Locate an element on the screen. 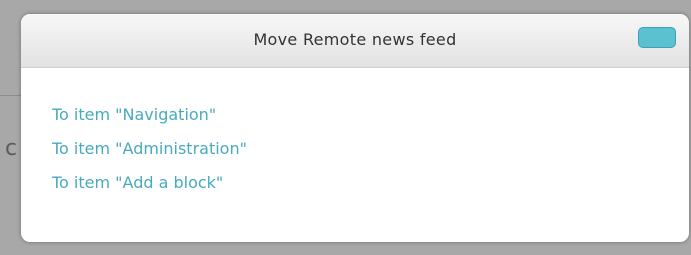 Image resolution: width=691 pixels, height=255 pixels. backdrop-text-fragment: c is located at coordinates (11, 148).